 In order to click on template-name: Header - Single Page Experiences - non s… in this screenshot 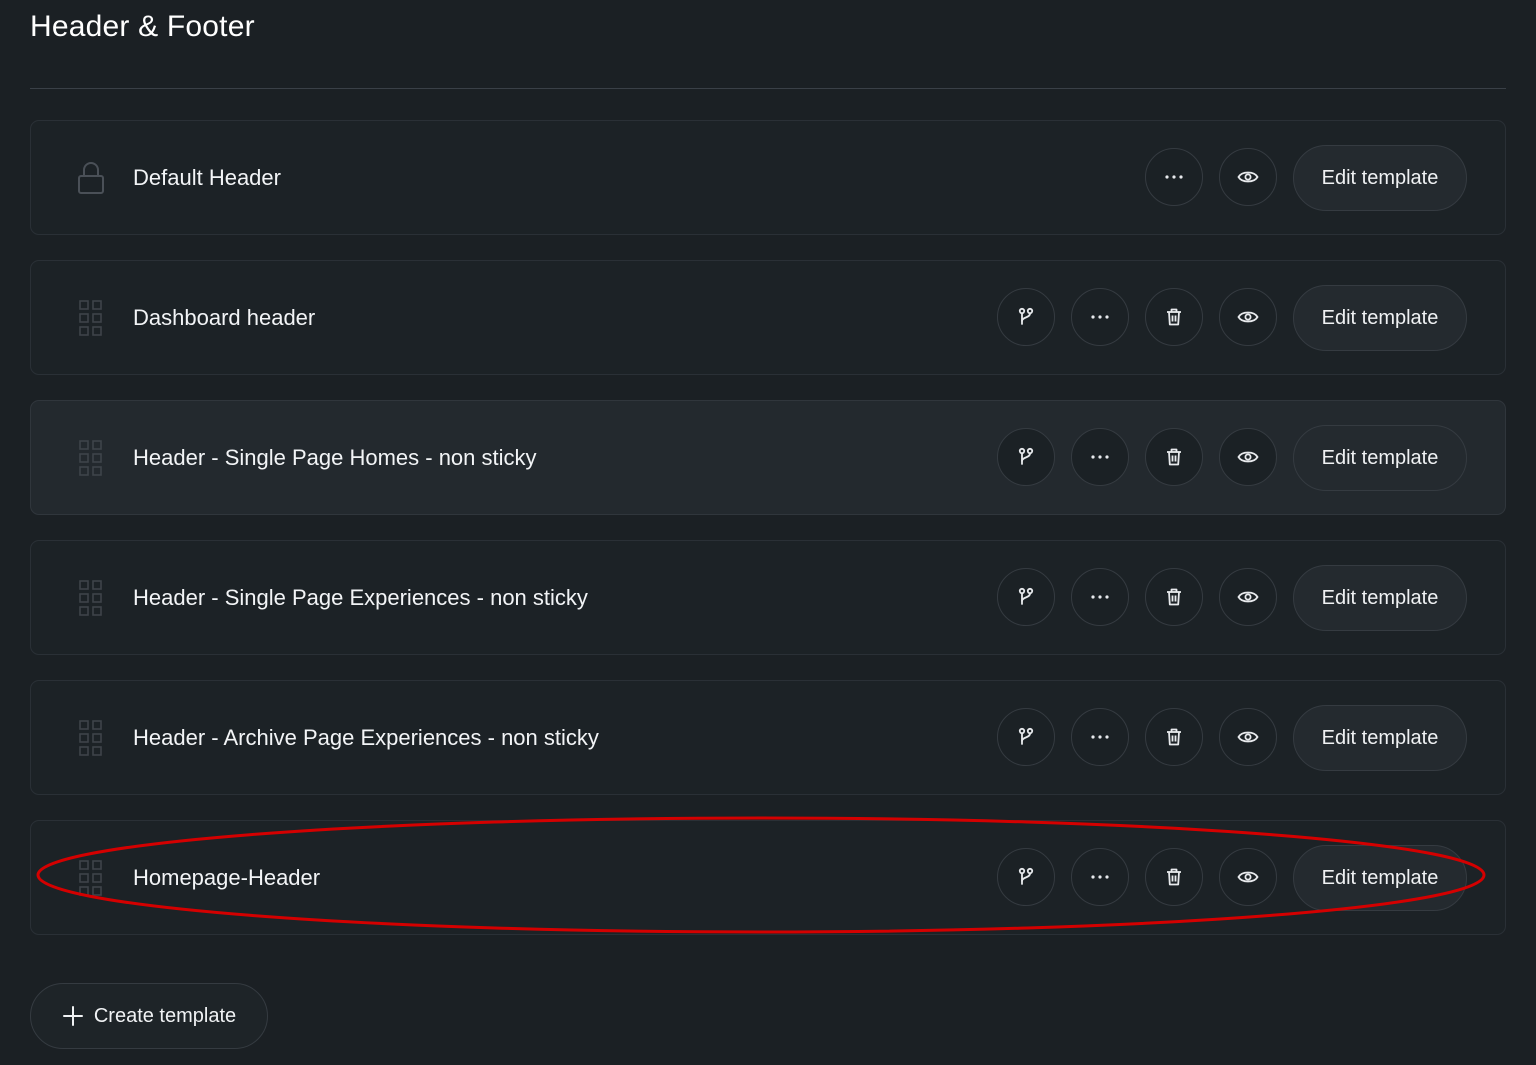, I will do `click(360, 597)`.